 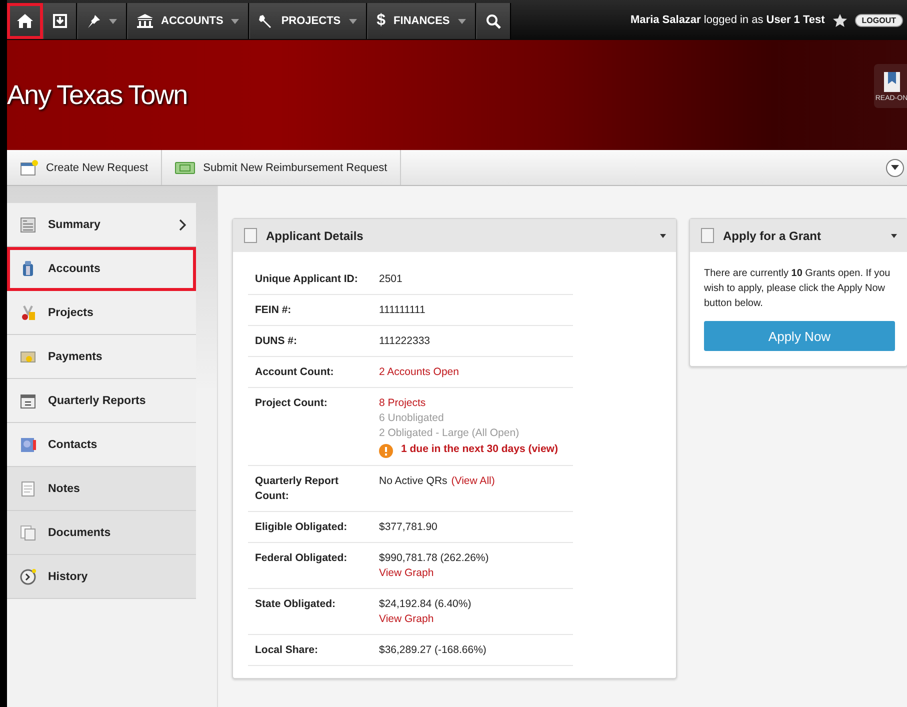 What do you see at coordinates (101, 577) in the screenshot?
I see `sidebar-item: History` at bounding box center [101, 577].